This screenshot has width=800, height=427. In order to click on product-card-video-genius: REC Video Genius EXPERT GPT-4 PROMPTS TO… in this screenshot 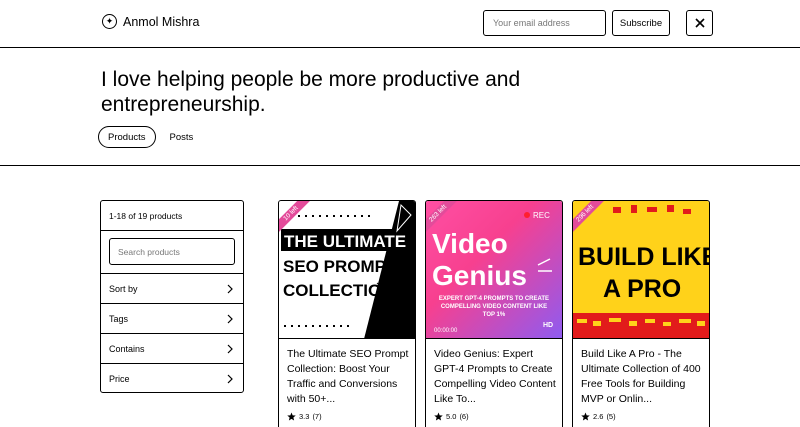, I will do `click(494, 313)`.